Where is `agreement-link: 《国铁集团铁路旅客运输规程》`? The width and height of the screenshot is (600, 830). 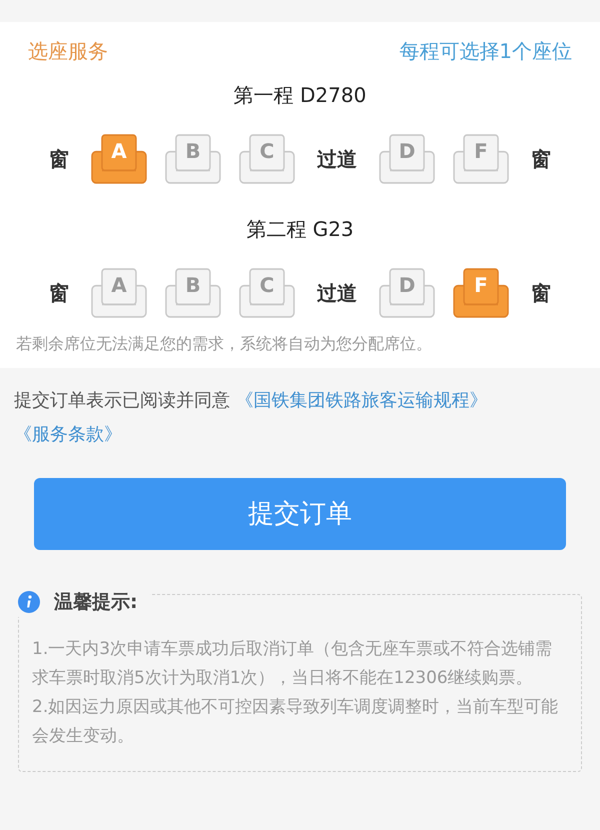
agreement-link: 《国铁集团铁路旅客运输规程》 is located at coordinates (362, 400).